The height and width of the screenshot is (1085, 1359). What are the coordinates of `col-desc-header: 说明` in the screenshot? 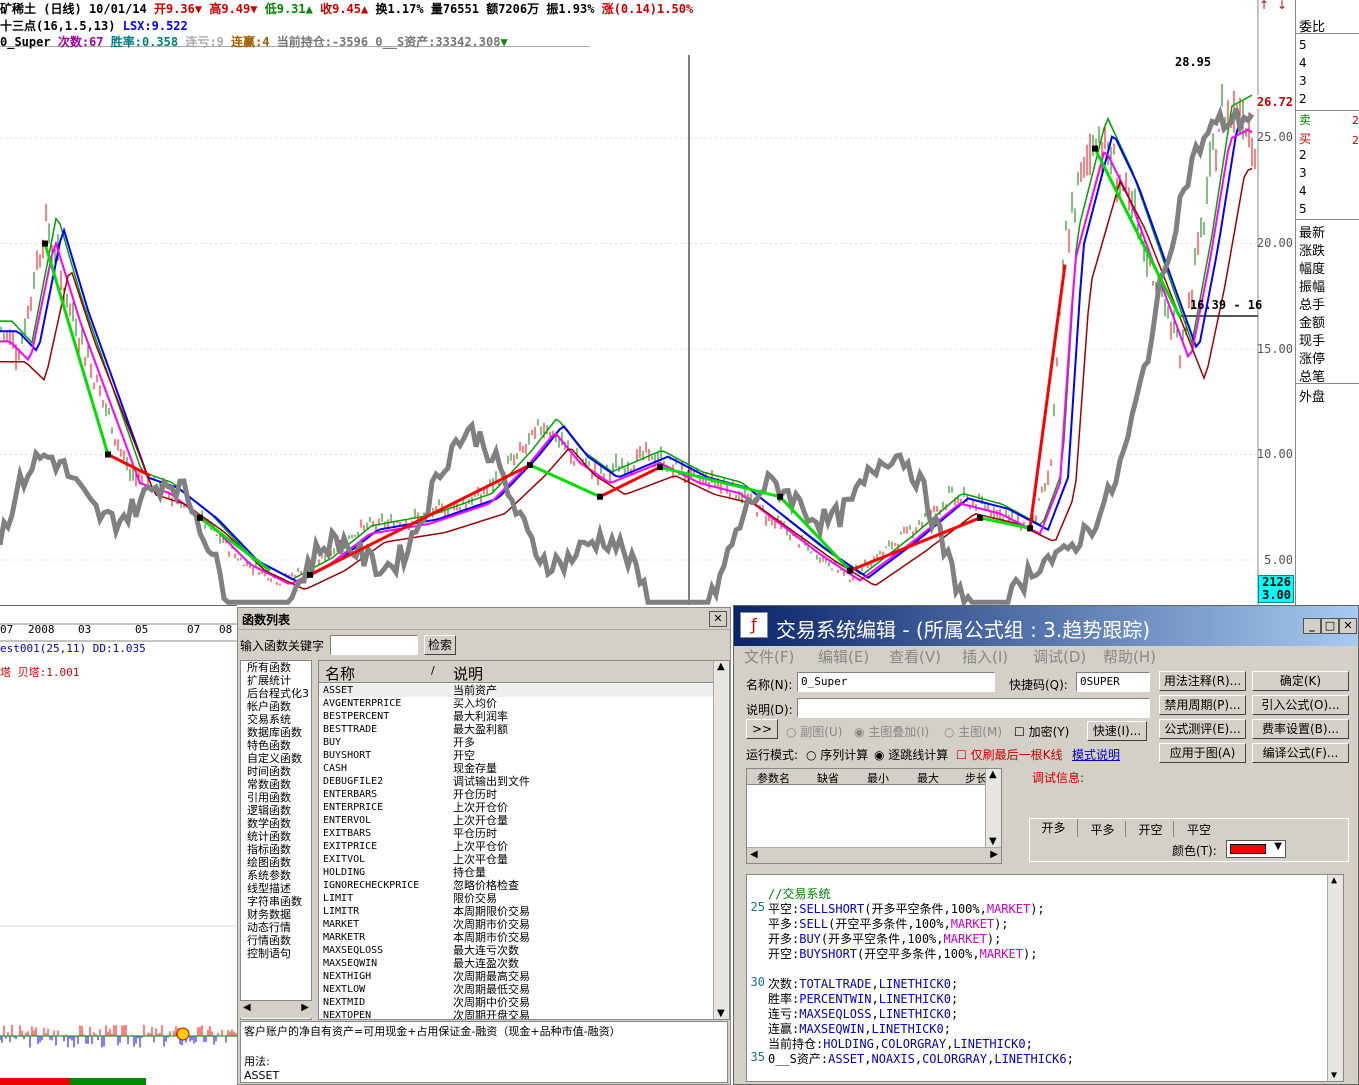 It's located at (468, 673).